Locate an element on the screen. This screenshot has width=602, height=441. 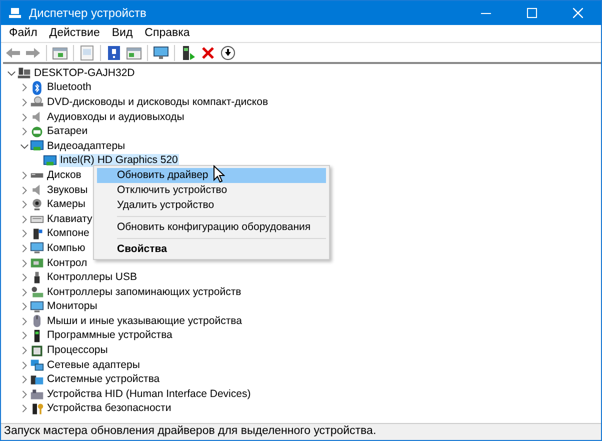
menu-item: Файл is located at coordinates (23, 33).